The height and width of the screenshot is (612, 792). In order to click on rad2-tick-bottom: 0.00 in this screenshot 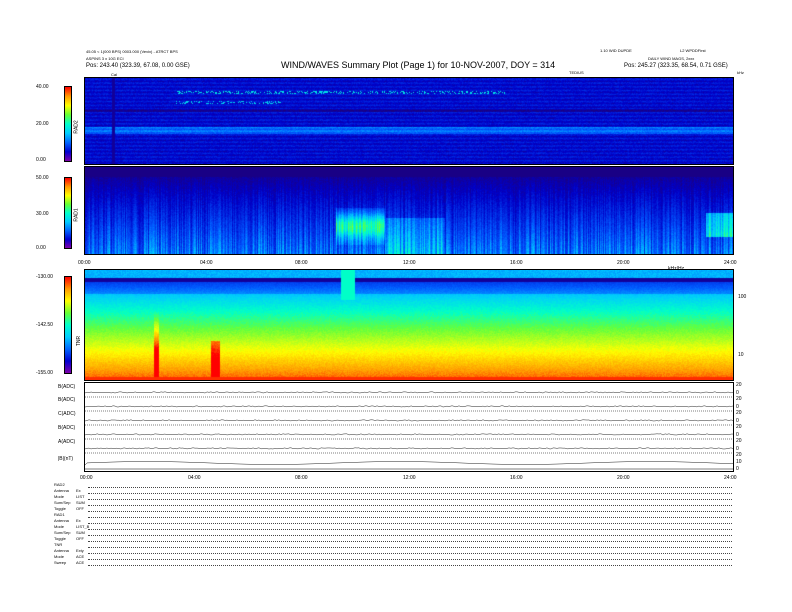, I will do `click(41, 160)`.